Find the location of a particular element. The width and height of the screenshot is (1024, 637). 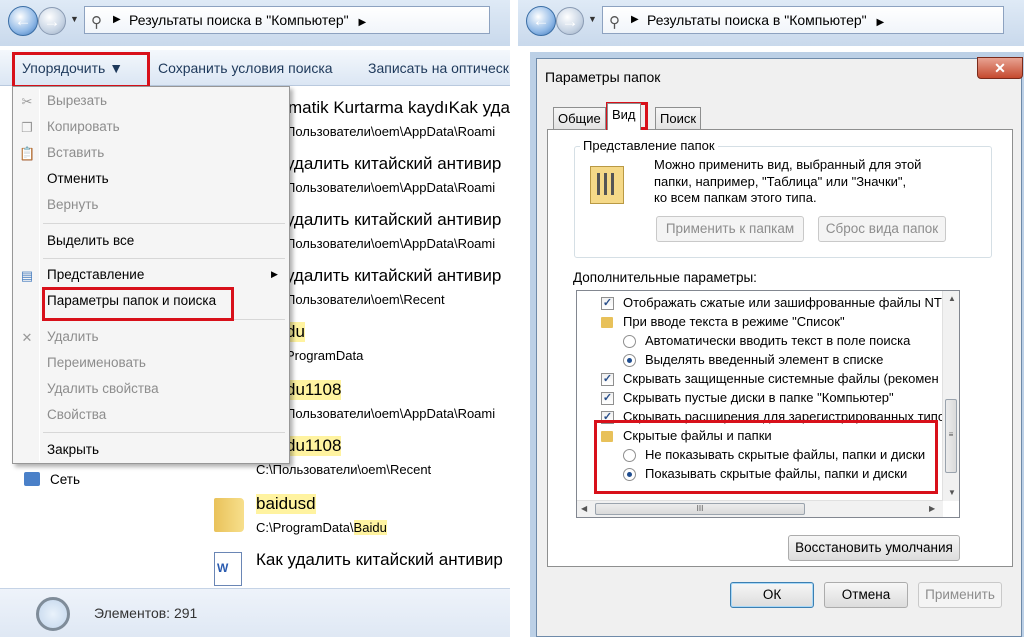

vertical-scrollbar: ▲ ≡ ▼ is located at coordinates (950, 396).